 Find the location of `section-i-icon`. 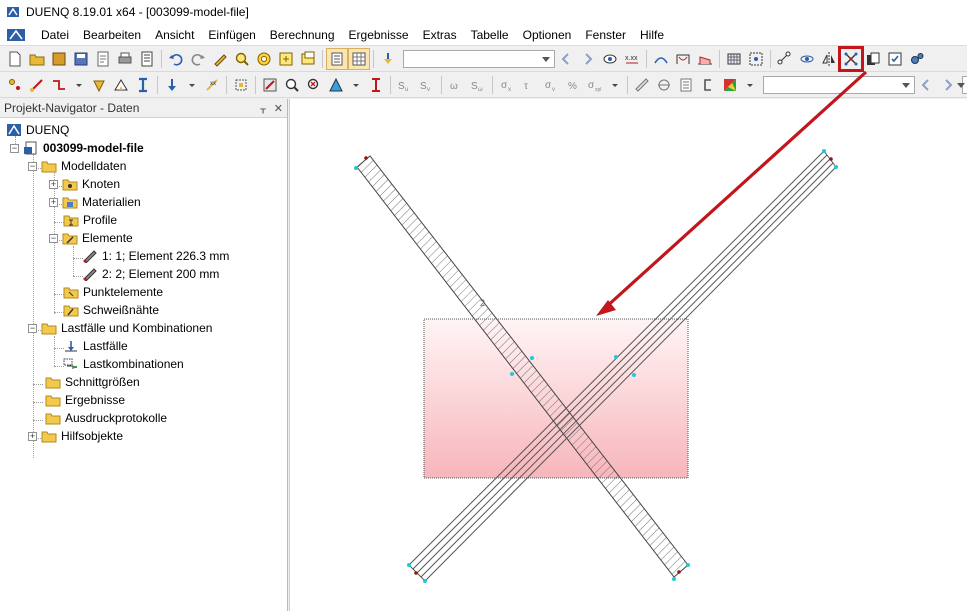

section-i-icon is located at coordinates (143, 85).